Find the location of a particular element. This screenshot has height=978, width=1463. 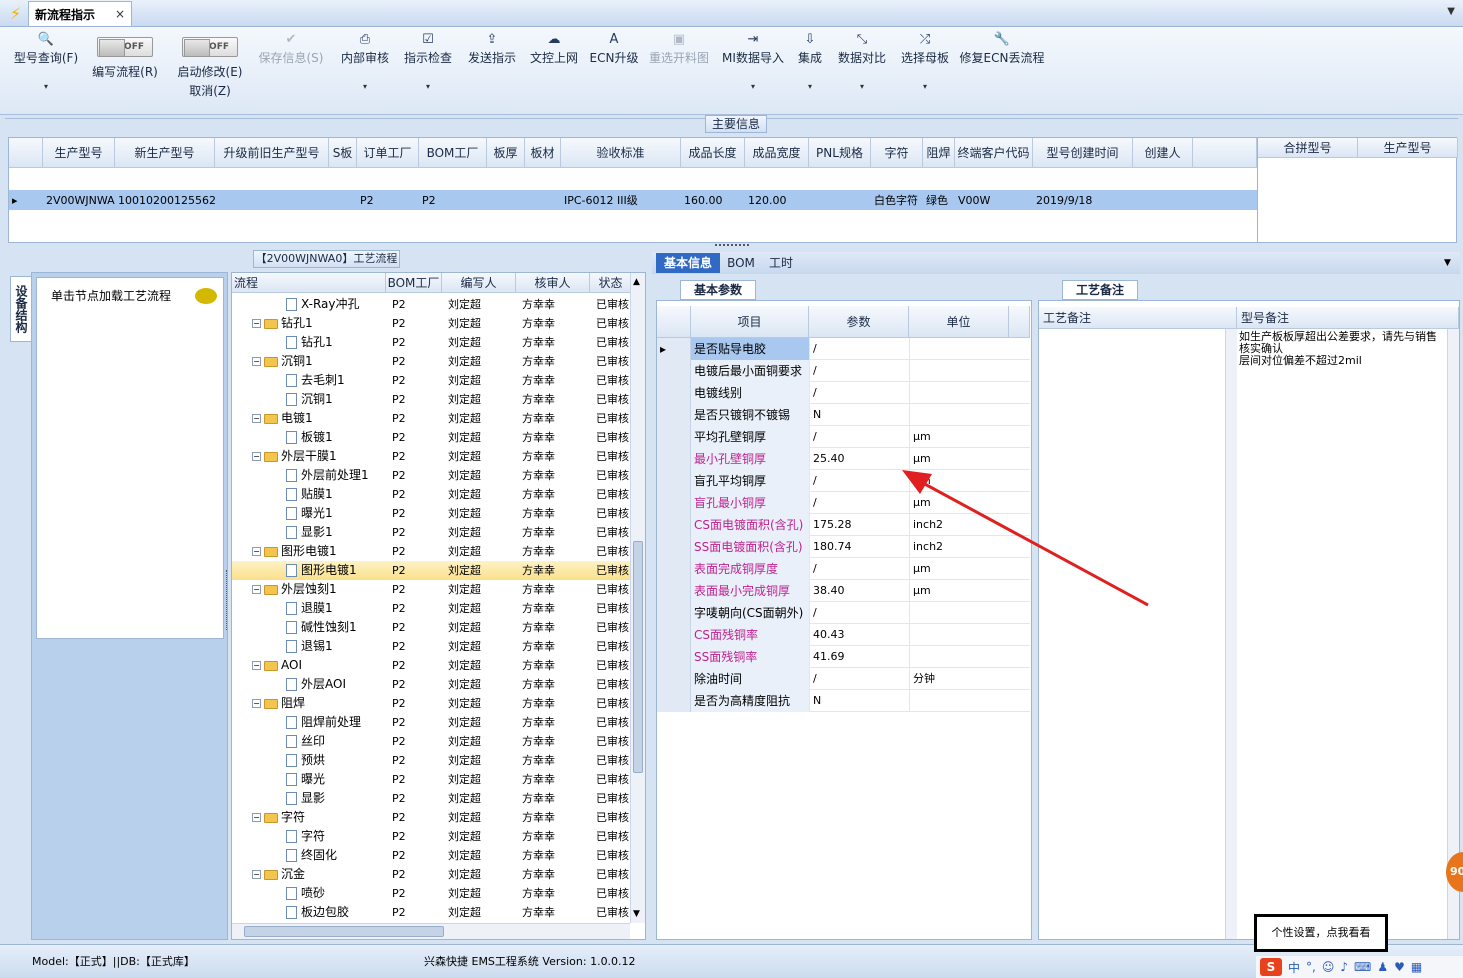

tree-row: 贴膜1 P2 刘定超 方幸幸 已审核 is located at coordinates (432, 494).